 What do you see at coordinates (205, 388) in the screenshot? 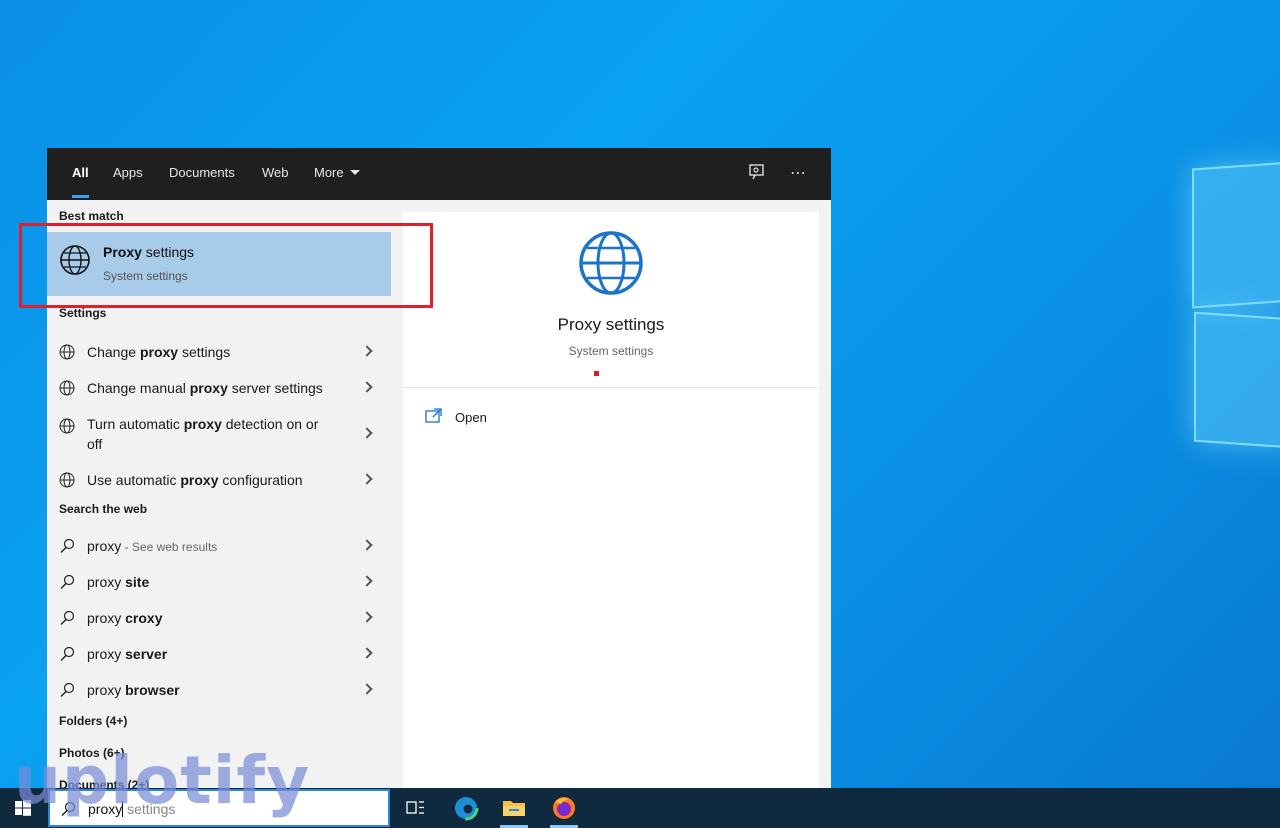
I see `result-label: Change manual proxy server settings` at bounding box center [205, 388].